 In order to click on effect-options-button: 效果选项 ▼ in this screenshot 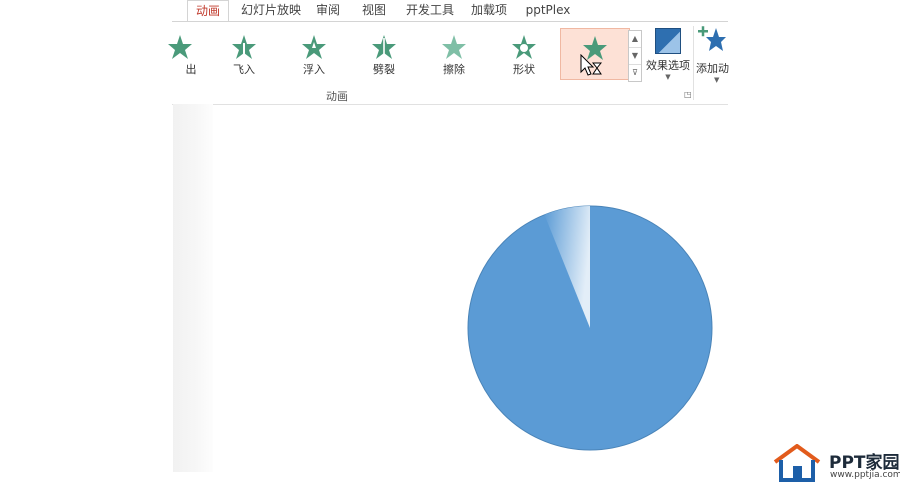, I will do `click(668, 54)`.